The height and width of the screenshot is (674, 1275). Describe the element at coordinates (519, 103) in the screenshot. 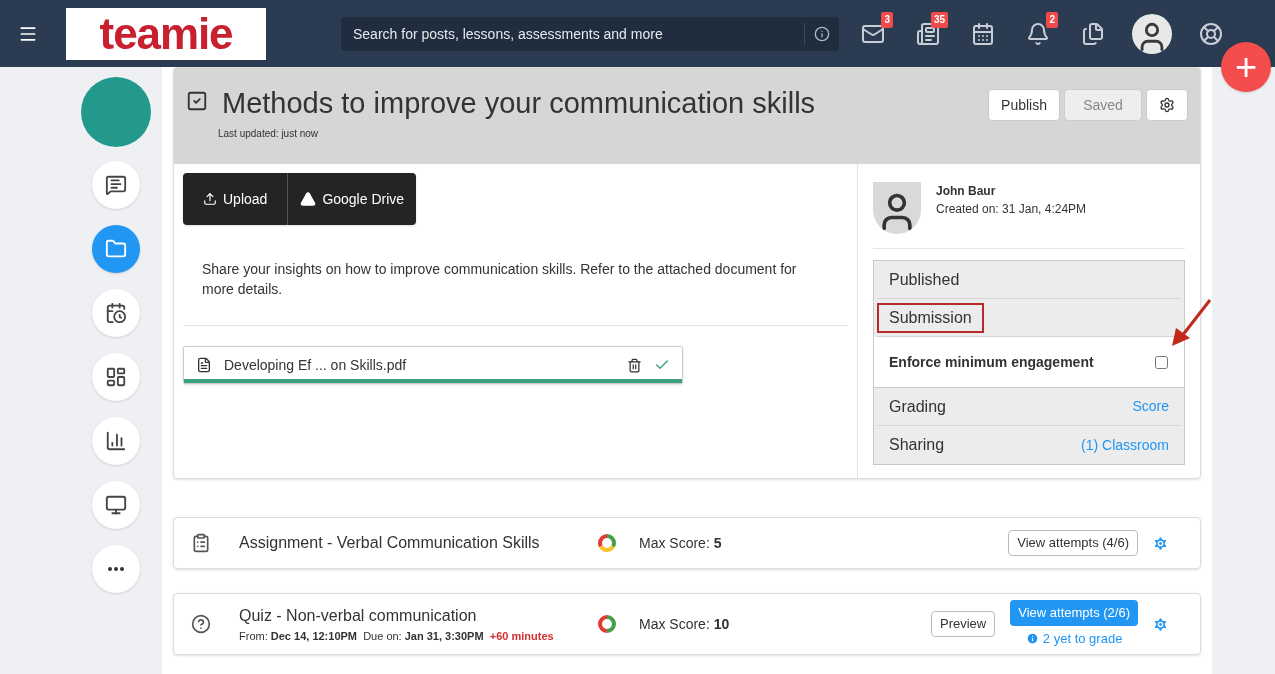

I see `lesson-title: Methods to improve your communication skills` at that location.